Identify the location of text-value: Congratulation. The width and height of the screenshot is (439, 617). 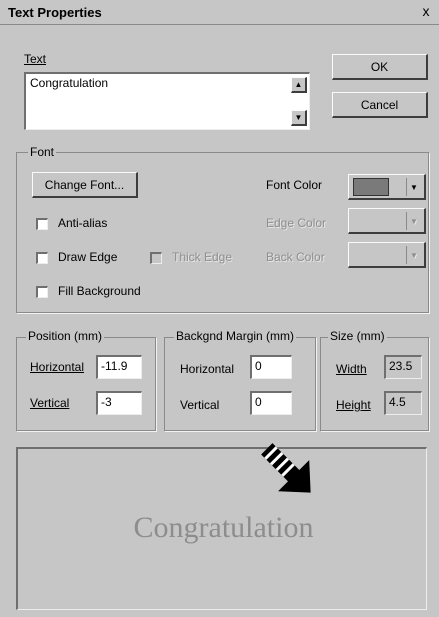
(69, 83).